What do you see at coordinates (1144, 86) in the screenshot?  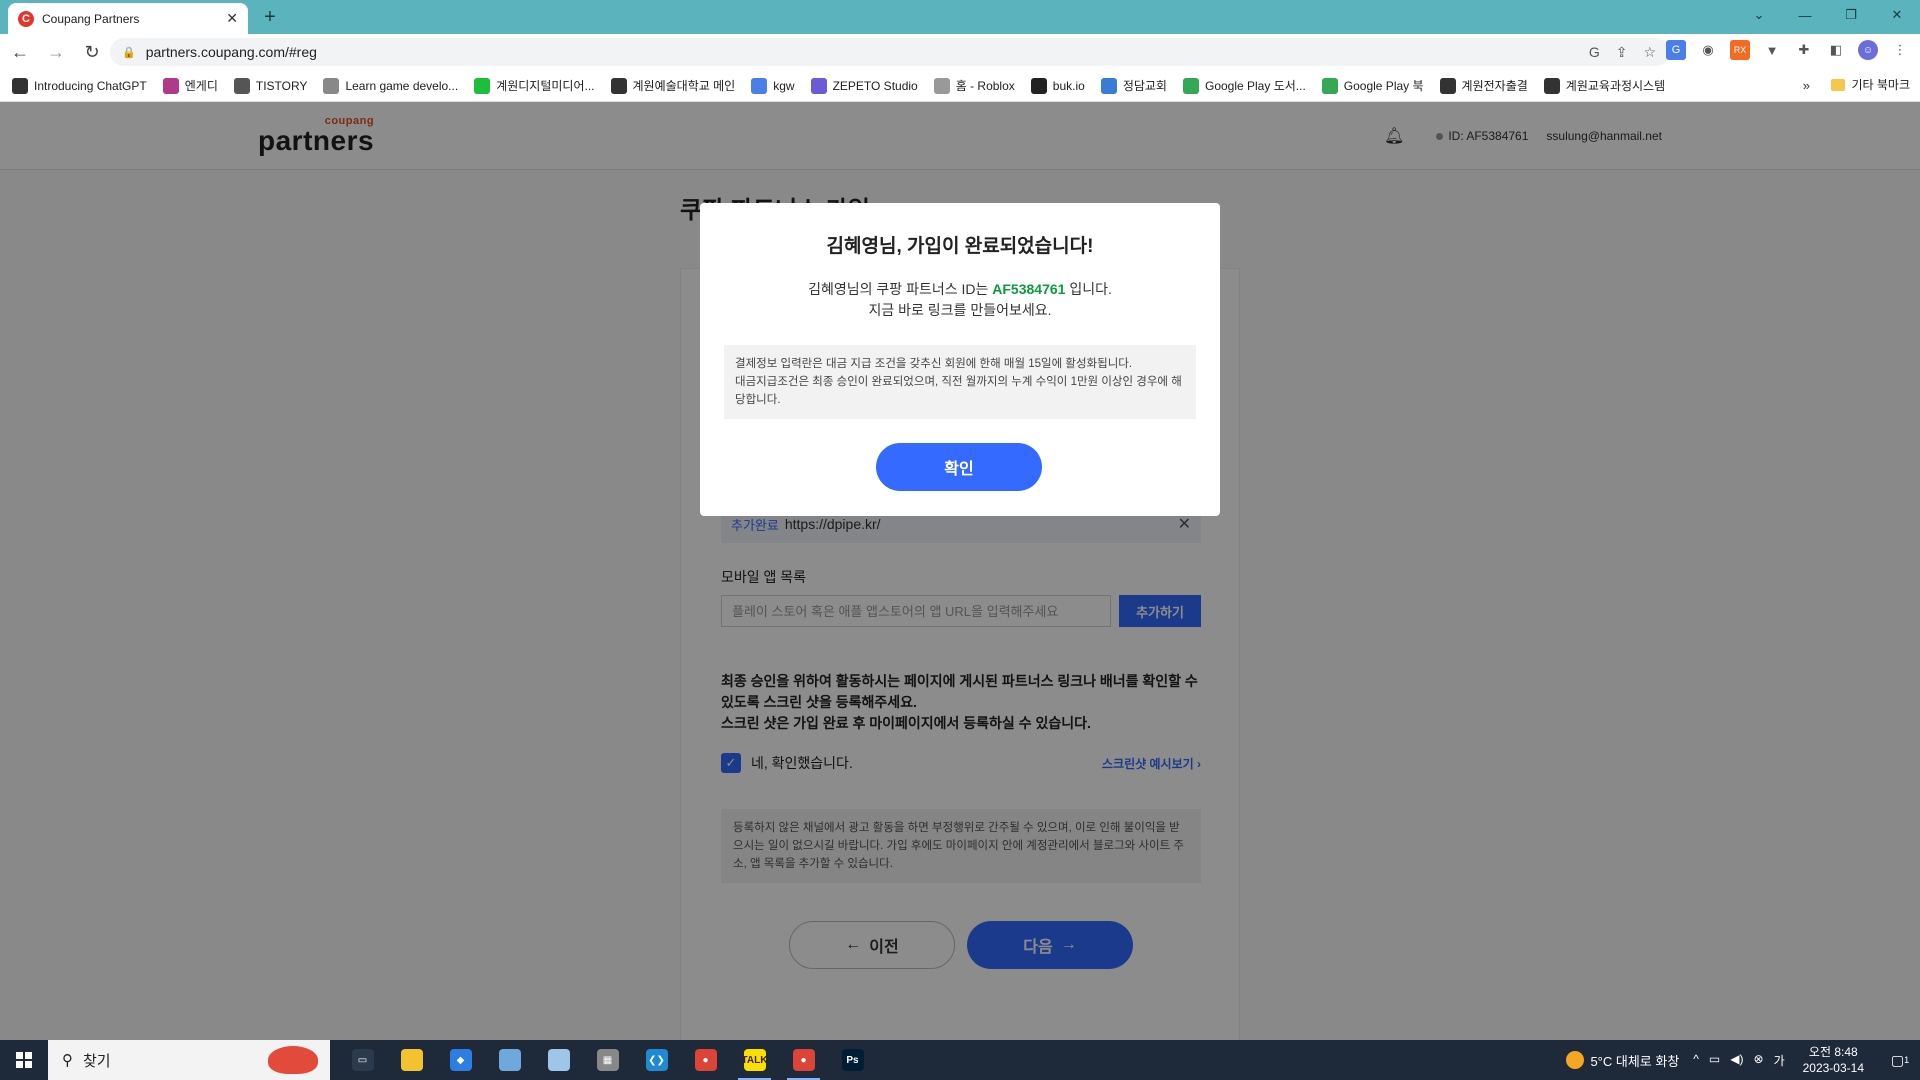 I see `bookmark-label: 정담교회` at bounding box center [1144, 86].